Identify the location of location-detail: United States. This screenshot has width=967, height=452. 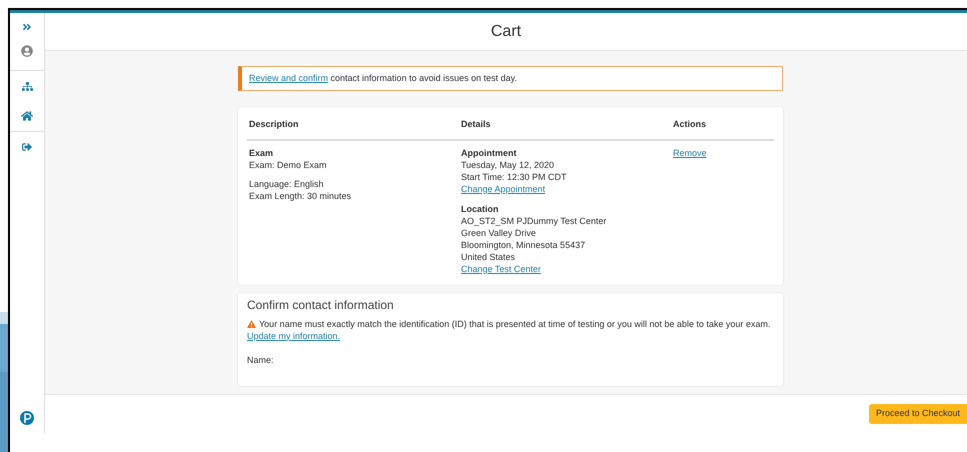
(488, 256).